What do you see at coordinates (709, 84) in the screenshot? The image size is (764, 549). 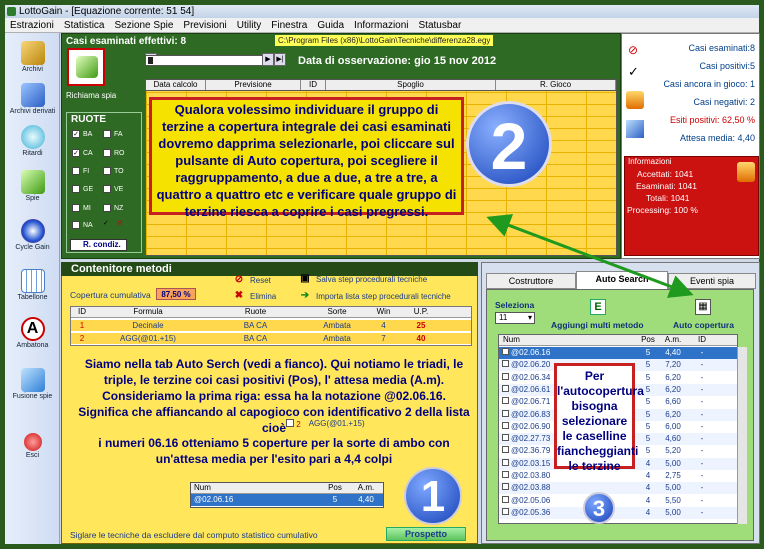 I see `stat-in-gioco: Casi ancora in gioco: 1` at bounding box center [709, 84].